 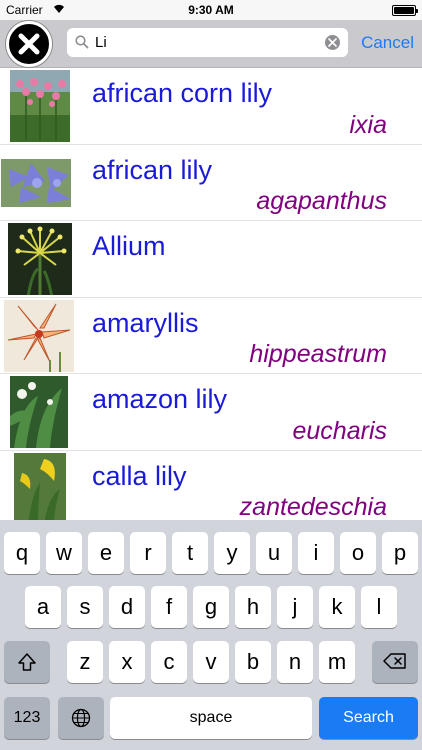 I want to click on key-u: u, so click(x=274, y=553).